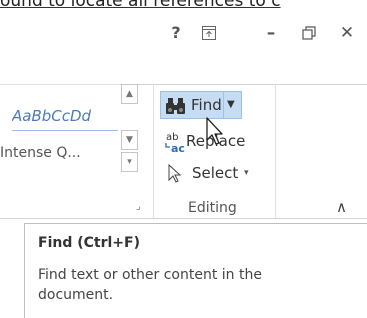 The width and height of the screenshot is (367, 318). Describe the element at coordinates (246, 173) in the screenshot. I see `select-dropdown-icon: ▾` at that location.